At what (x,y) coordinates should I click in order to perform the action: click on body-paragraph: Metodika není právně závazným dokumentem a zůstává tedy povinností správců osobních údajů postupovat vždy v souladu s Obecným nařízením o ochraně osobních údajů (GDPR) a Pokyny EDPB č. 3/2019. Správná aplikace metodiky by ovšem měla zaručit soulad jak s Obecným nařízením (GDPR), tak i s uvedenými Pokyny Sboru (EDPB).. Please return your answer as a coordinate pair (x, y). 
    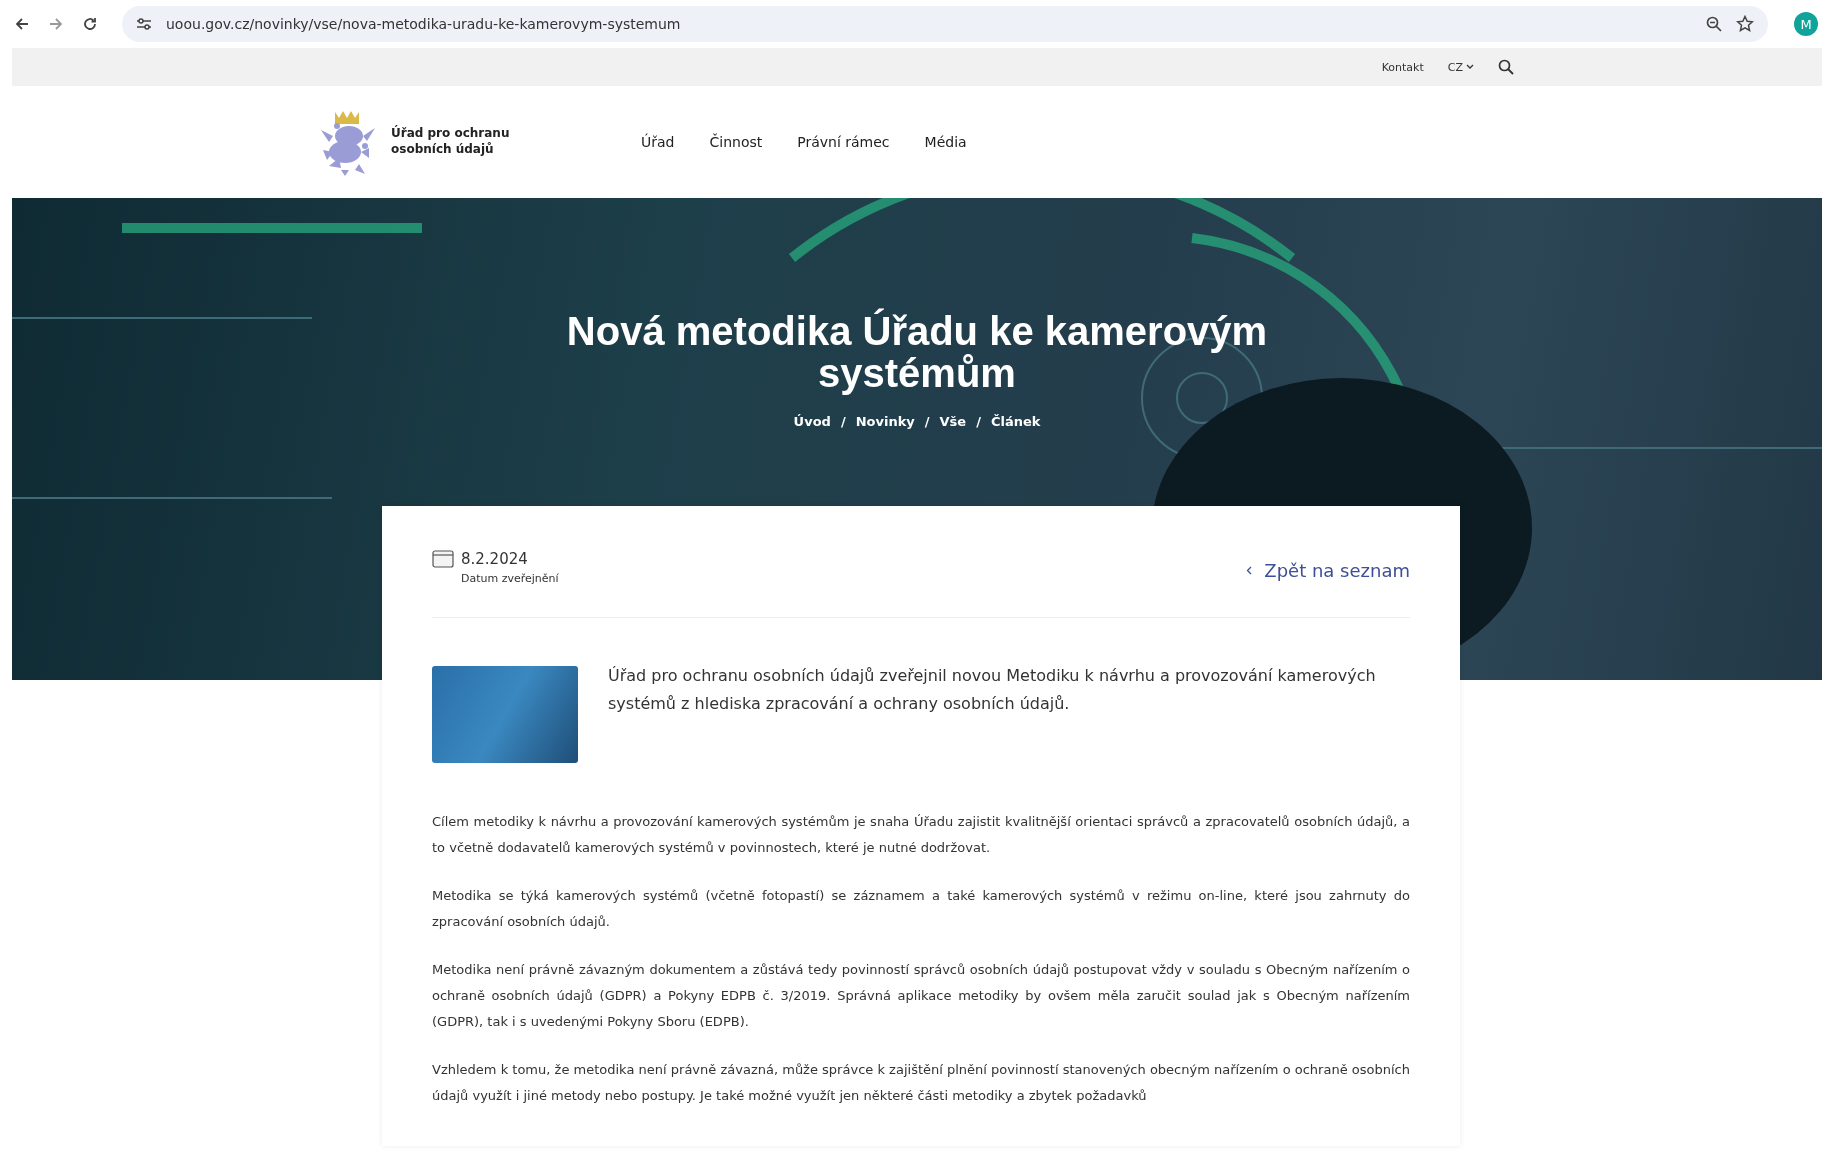
    Looking at the image, I should click on (921, 996).